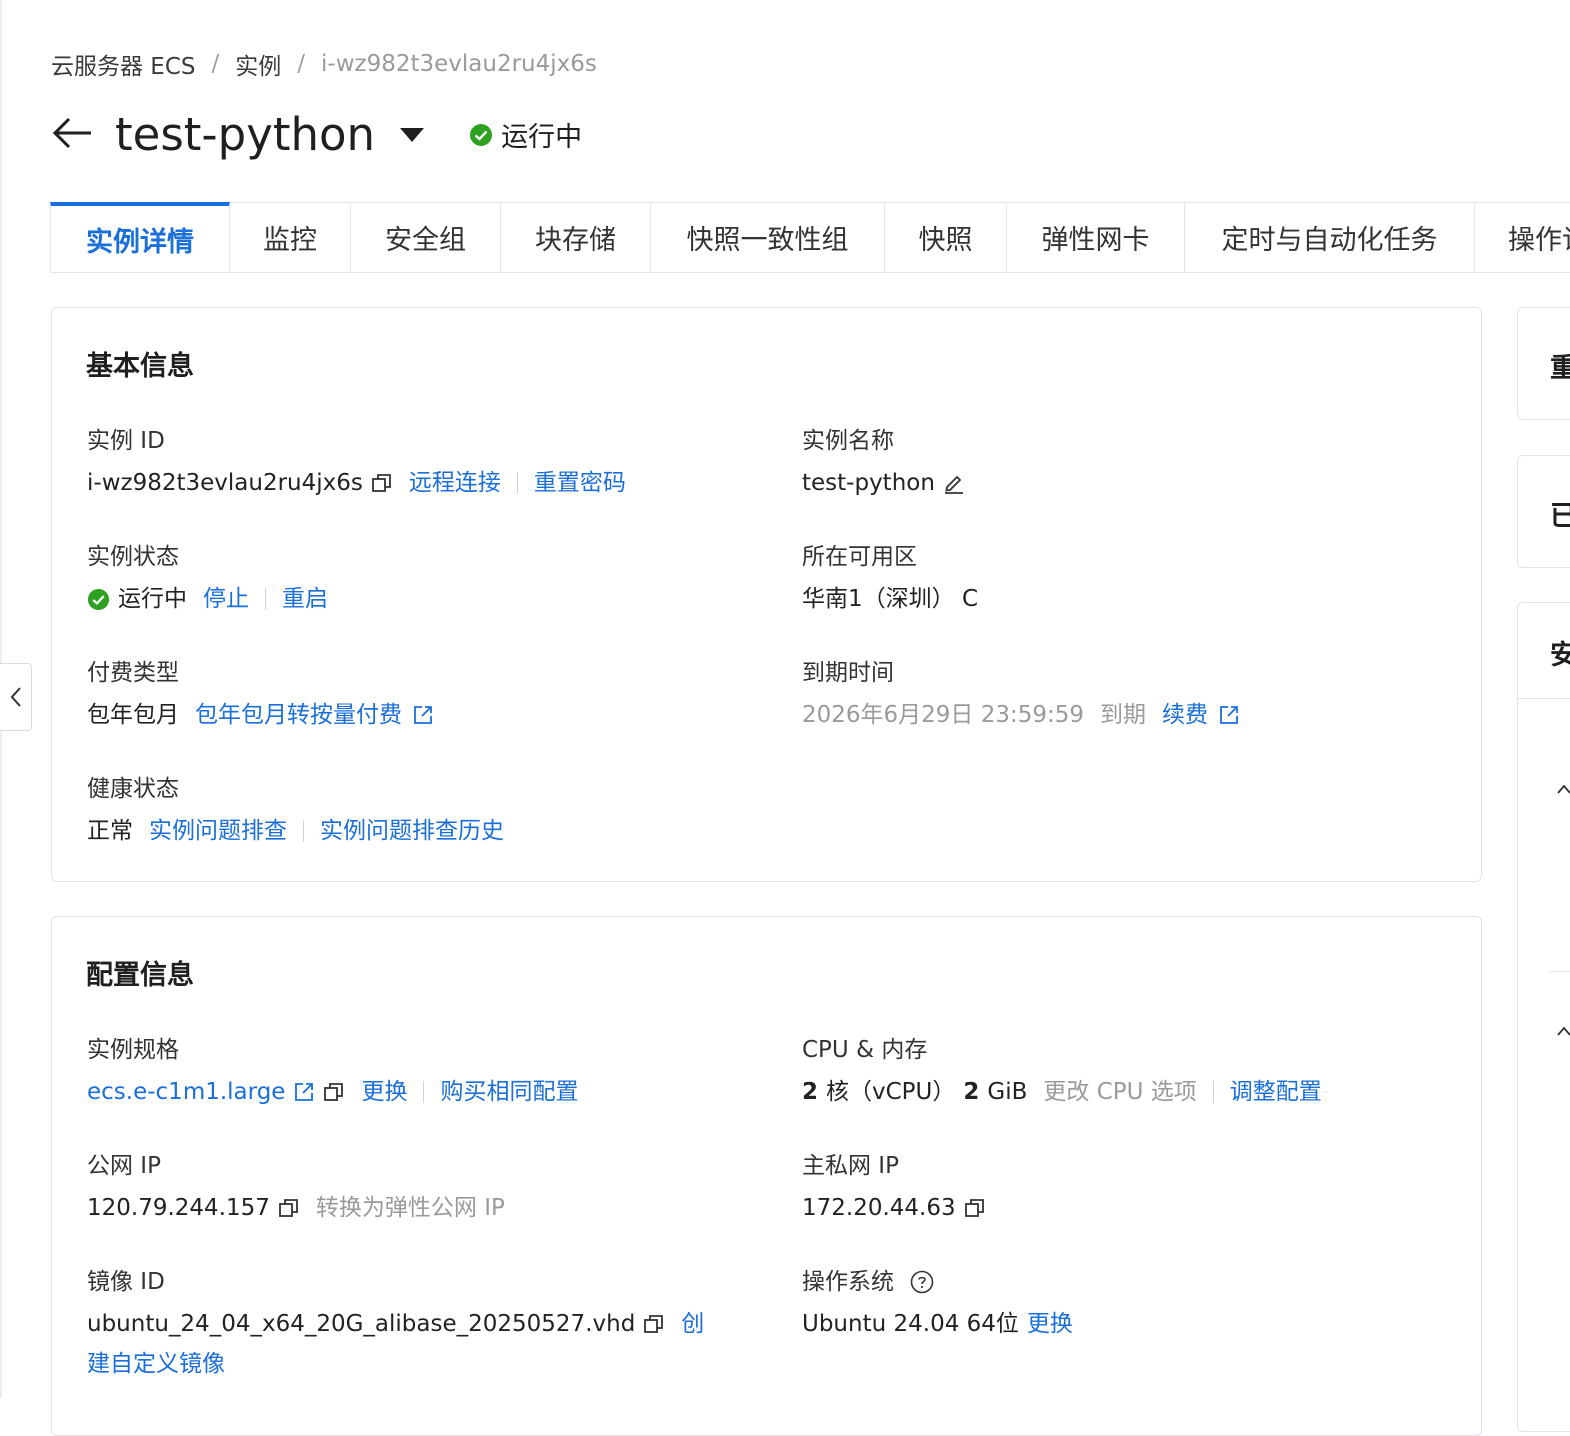 The height and width of the screenshot is (1436, 1570). Describe the element at coordinates (226, 599) in the screenshot. I see `stop-link: 停止` at that location.